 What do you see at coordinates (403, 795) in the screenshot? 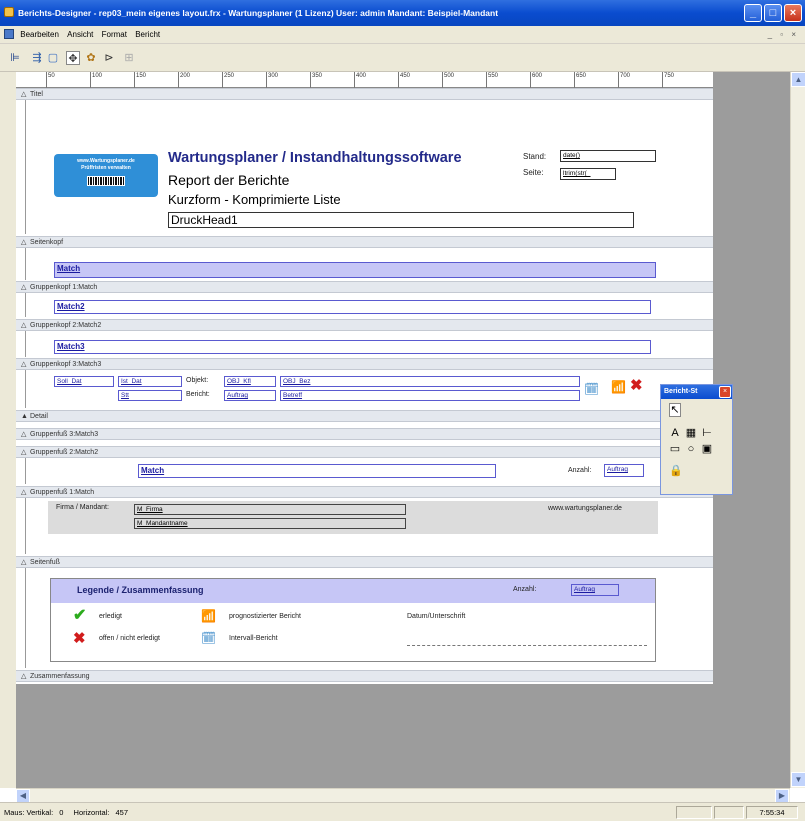
I see `horizontal-scrollbar: ◀ ▶` at bounding box center [403, 795].